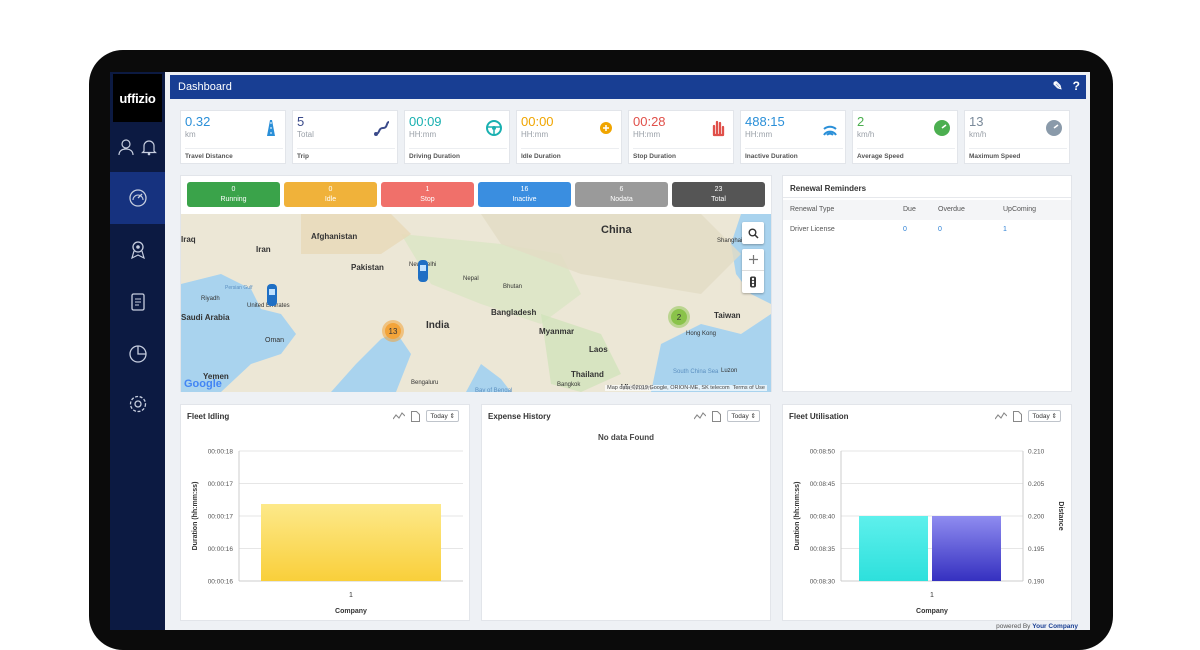 This screenshot has height=650, width=1200. Describe the element at coordinates (753, 260) in the screenshot. I see `map-layers-button` at that location.